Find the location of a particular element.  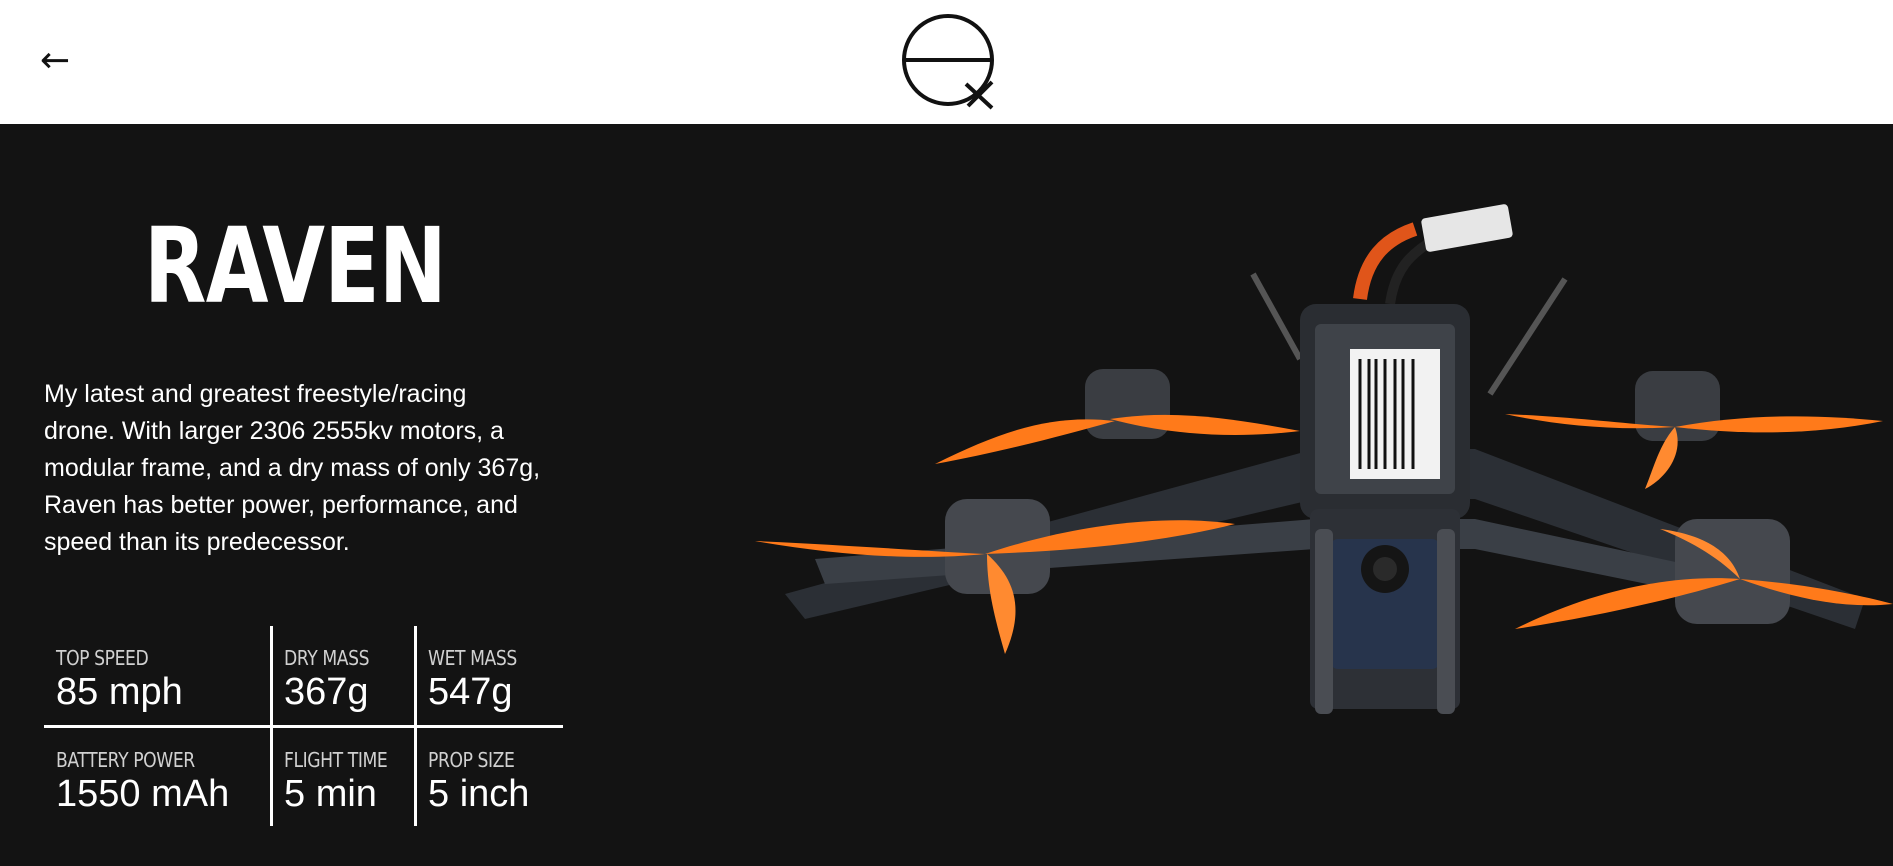

stat-wet-mass: WET MASS 547g is located at coordinates (489, 680).